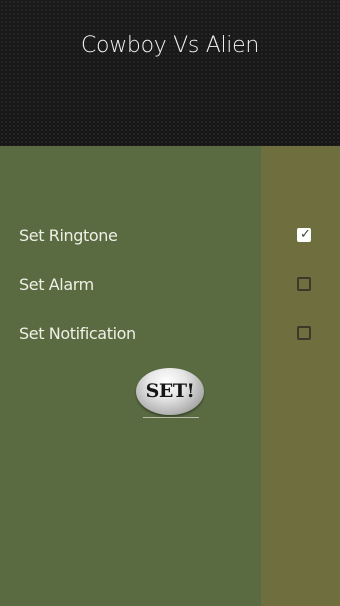  What do you see at coordinates (304, 333) in the screenshot?
I see `set-notification-checkbox` at bounding box center [304, 333].